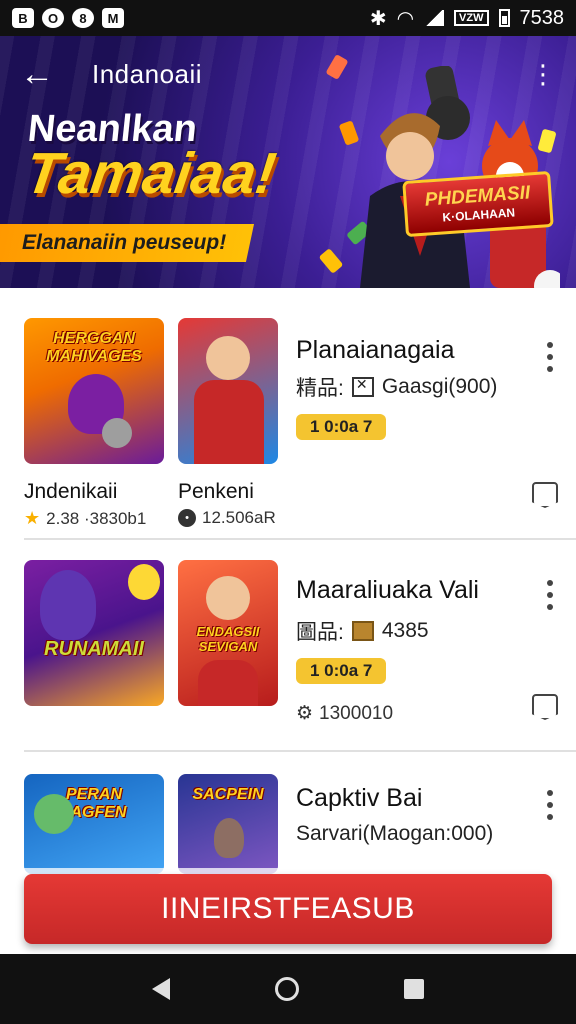 This screenshot has height=1024, width=576. What do you see at coordinates (439, 386) in the screenshot?
I see `subtitle-text: Gaasgi(900)` at bounding box center [439, 386].